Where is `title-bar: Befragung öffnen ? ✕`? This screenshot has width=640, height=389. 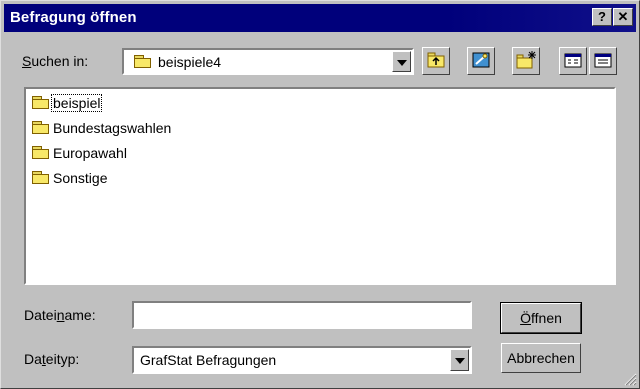
title-bar: Befragung öffnen ? ✕ is located at coordinates (320, 18).